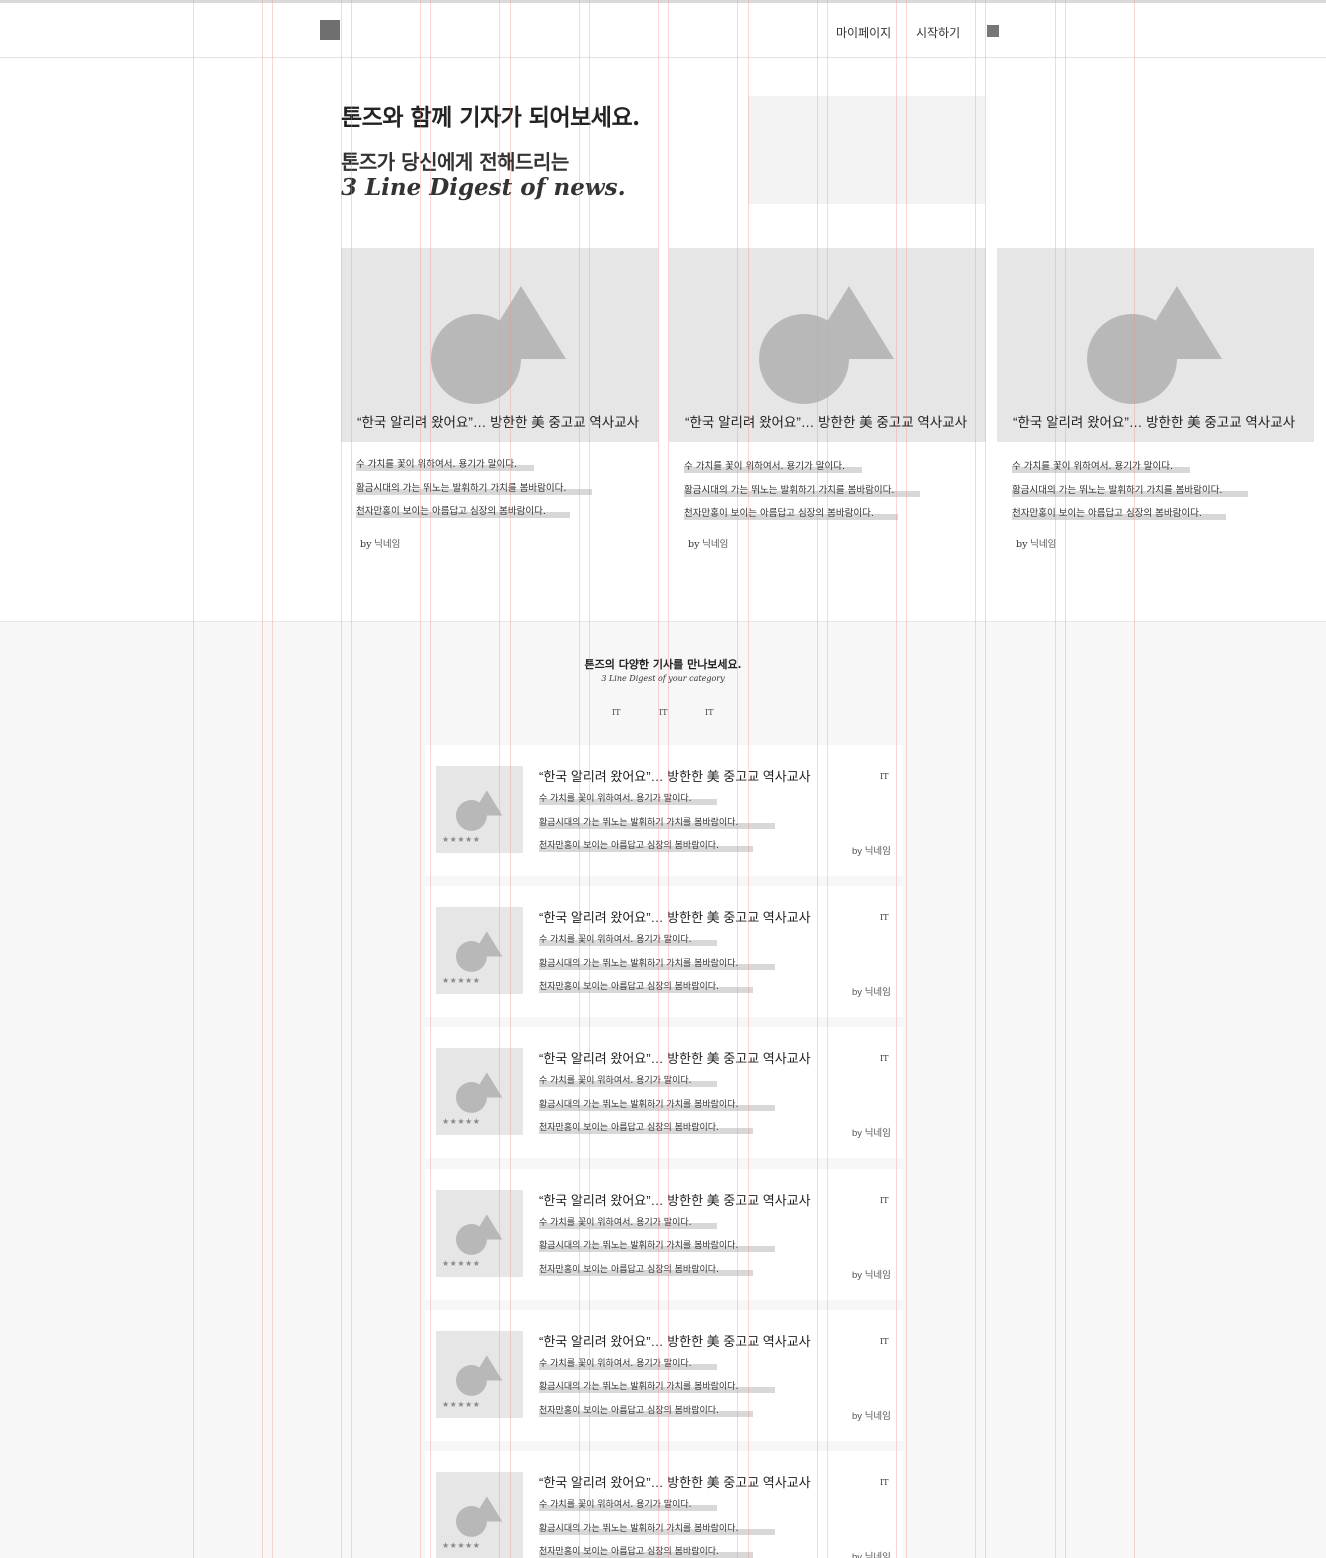 The width and height of the screenshot is (1326, 1558). What do you see at coordinates (663, 30) in the screenshot?
I see `site-header: 마이페이지 시작하기` at bounding box center [663, 30].